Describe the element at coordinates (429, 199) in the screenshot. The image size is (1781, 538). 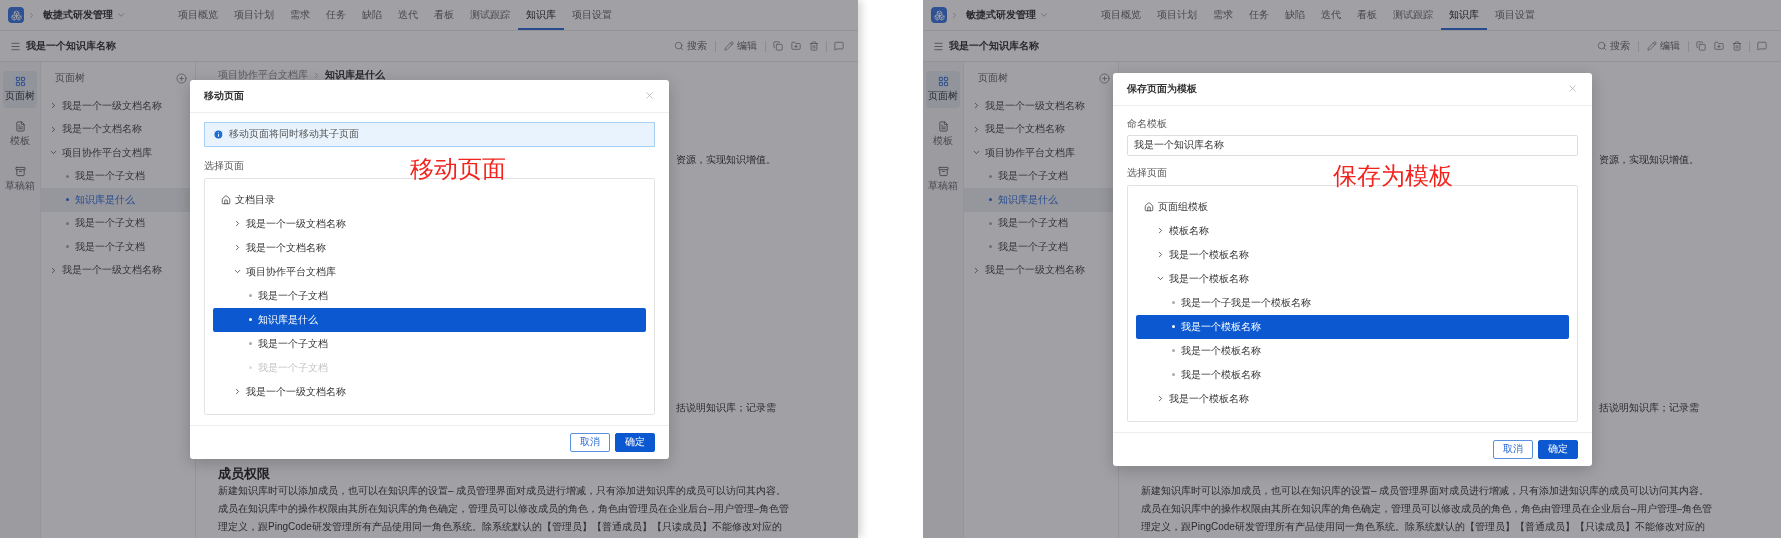
I see `tree-item: 文档目录` at that location.